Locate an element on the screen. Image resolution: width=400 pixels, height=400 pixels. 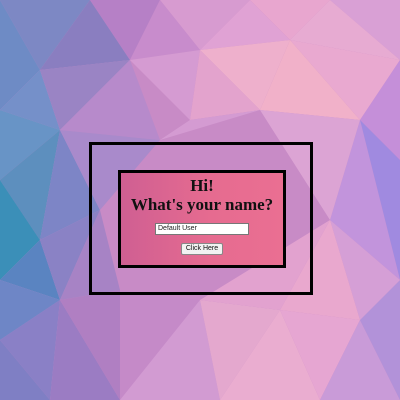
name-input is located at coordinates (202, 229).